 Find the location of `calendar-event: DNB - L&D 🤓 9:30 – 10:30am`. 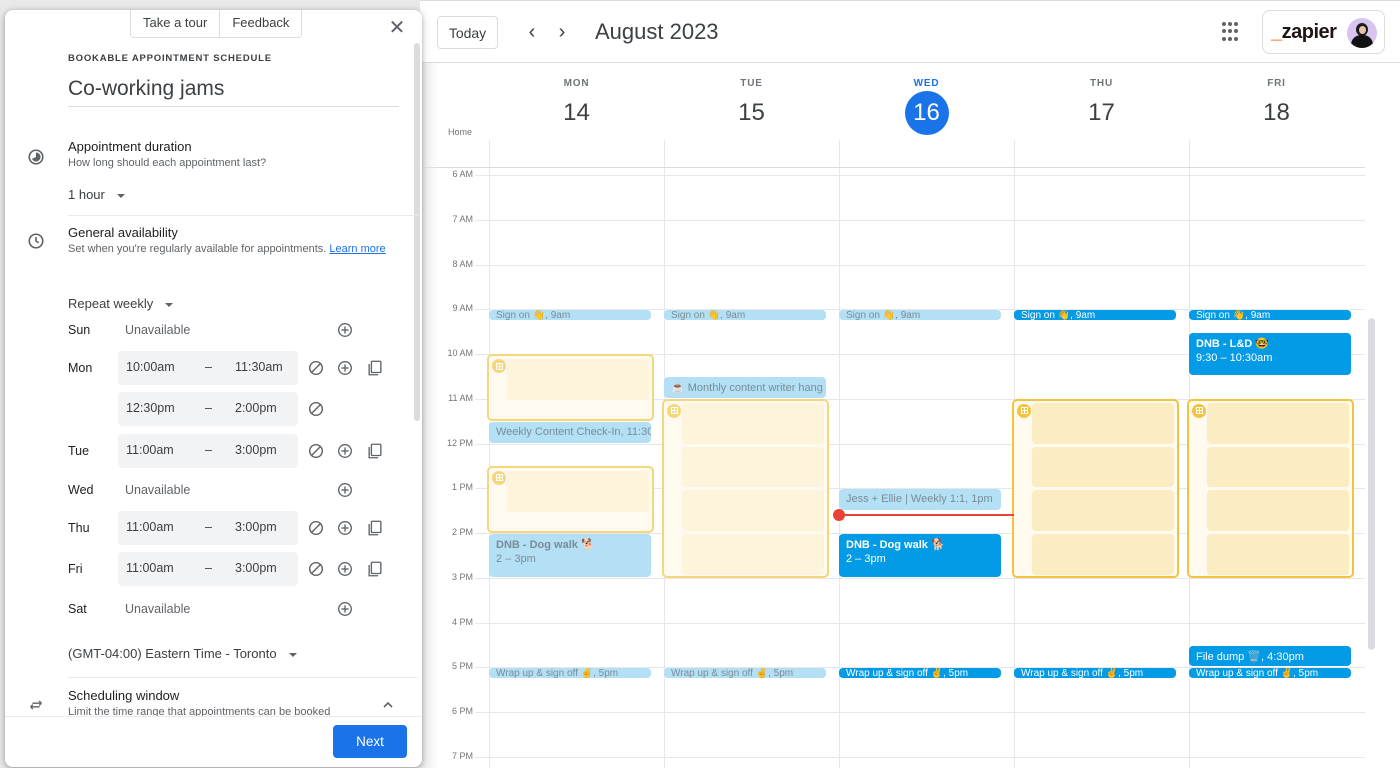

calendar-event: DNB - L&D 🤓 9:30 – 10:30am is located at coordinates (1270, 354).